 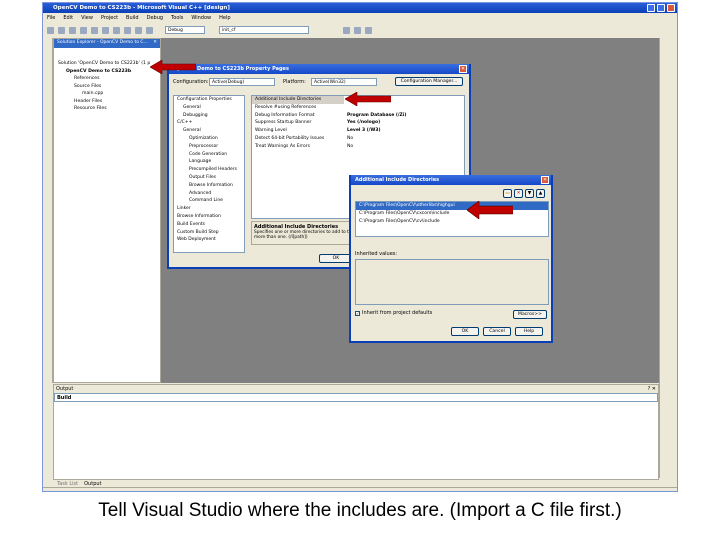 I want to click on tree-item: Command Line, so click(x=209, y=201).